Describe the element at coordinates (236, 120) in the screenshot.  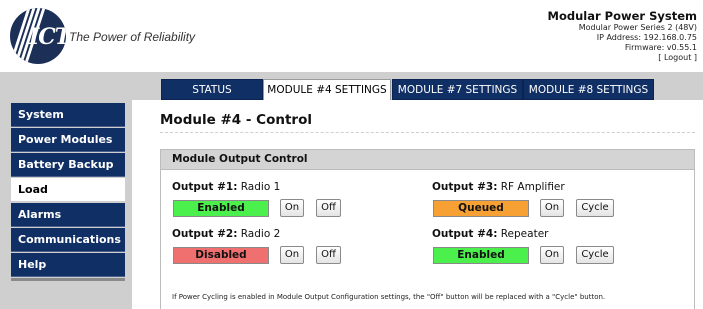
I see `page-title: Module #4 - Control` at that location.